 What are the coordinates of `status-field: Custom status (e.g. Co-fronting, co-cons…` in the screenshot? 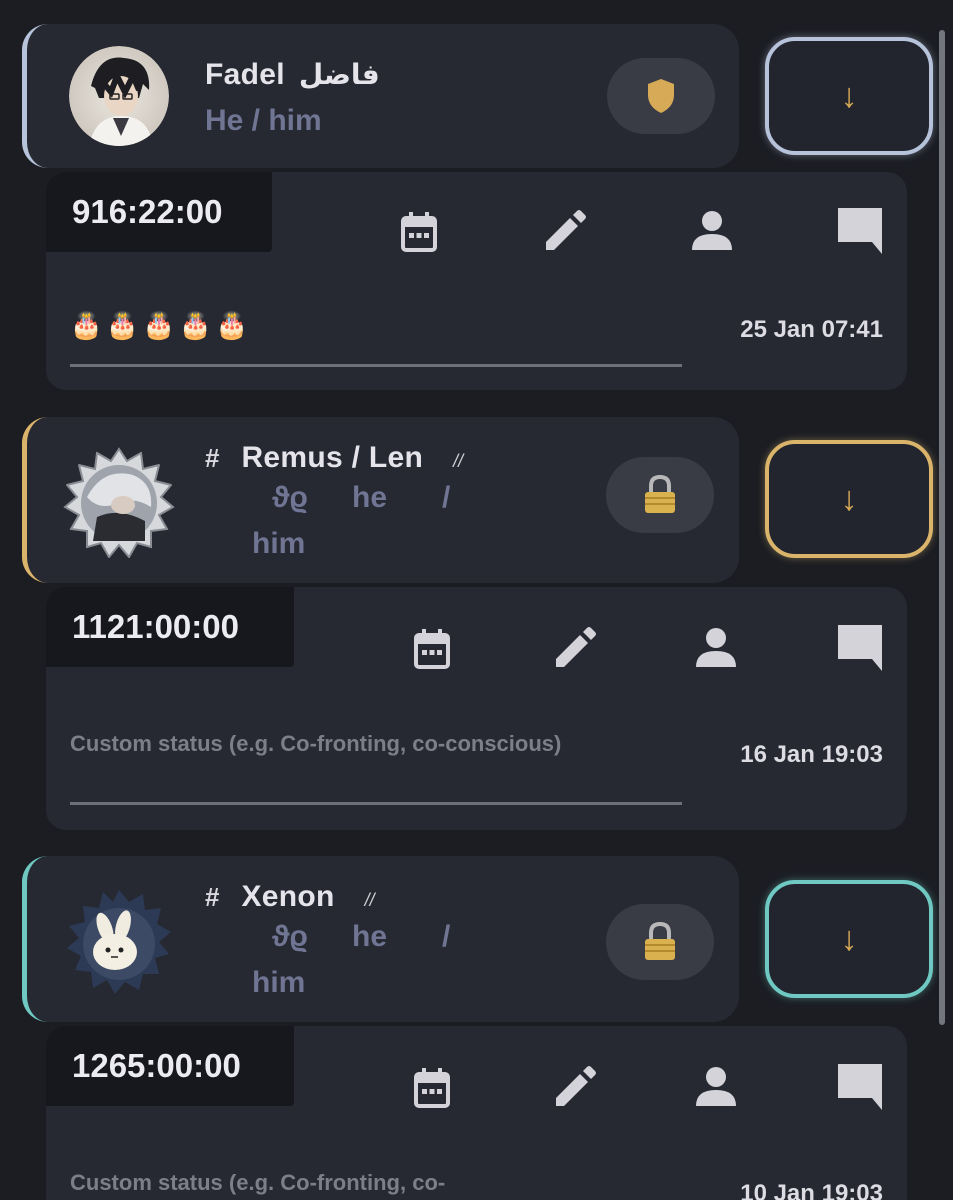 It's located at (376, 767).